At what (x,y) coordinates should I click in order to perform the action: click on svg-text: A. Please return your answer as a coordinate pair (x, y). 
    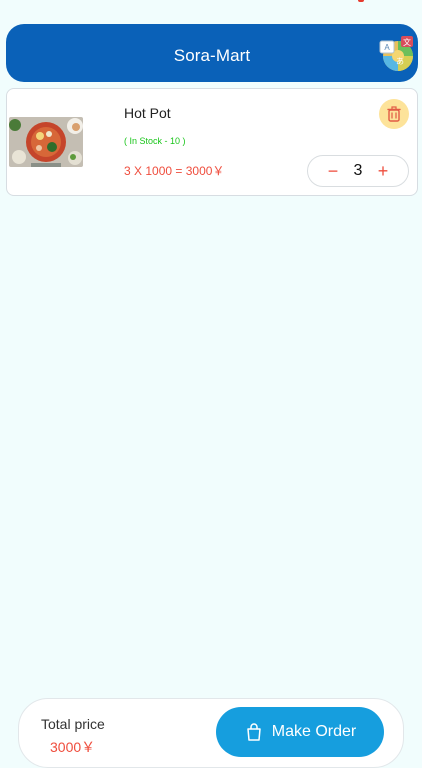
    Looking at the image, I should click on (387, 47).